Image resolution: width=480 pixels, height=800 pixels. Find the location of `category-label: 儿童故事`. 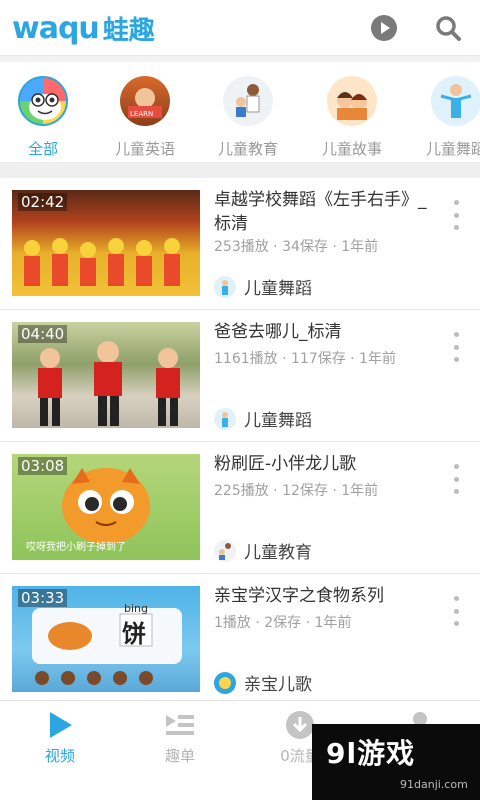

category-label: 儿童故事 is located at coordinates (351, 149).